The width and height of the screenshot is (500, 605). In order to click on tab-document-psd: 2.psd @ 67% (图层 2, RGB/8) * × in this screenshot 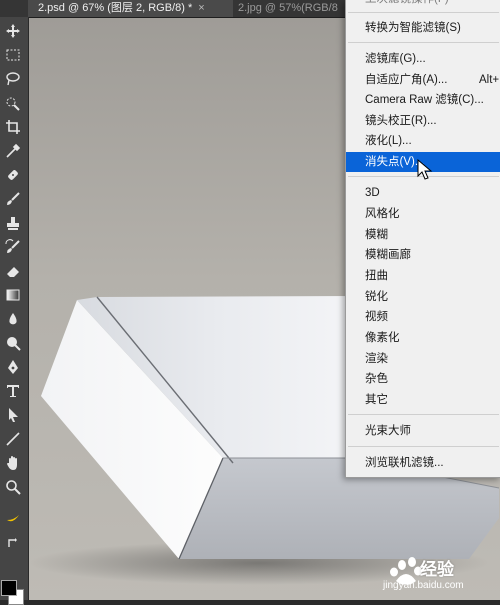, I will do `click(130, 8)`.